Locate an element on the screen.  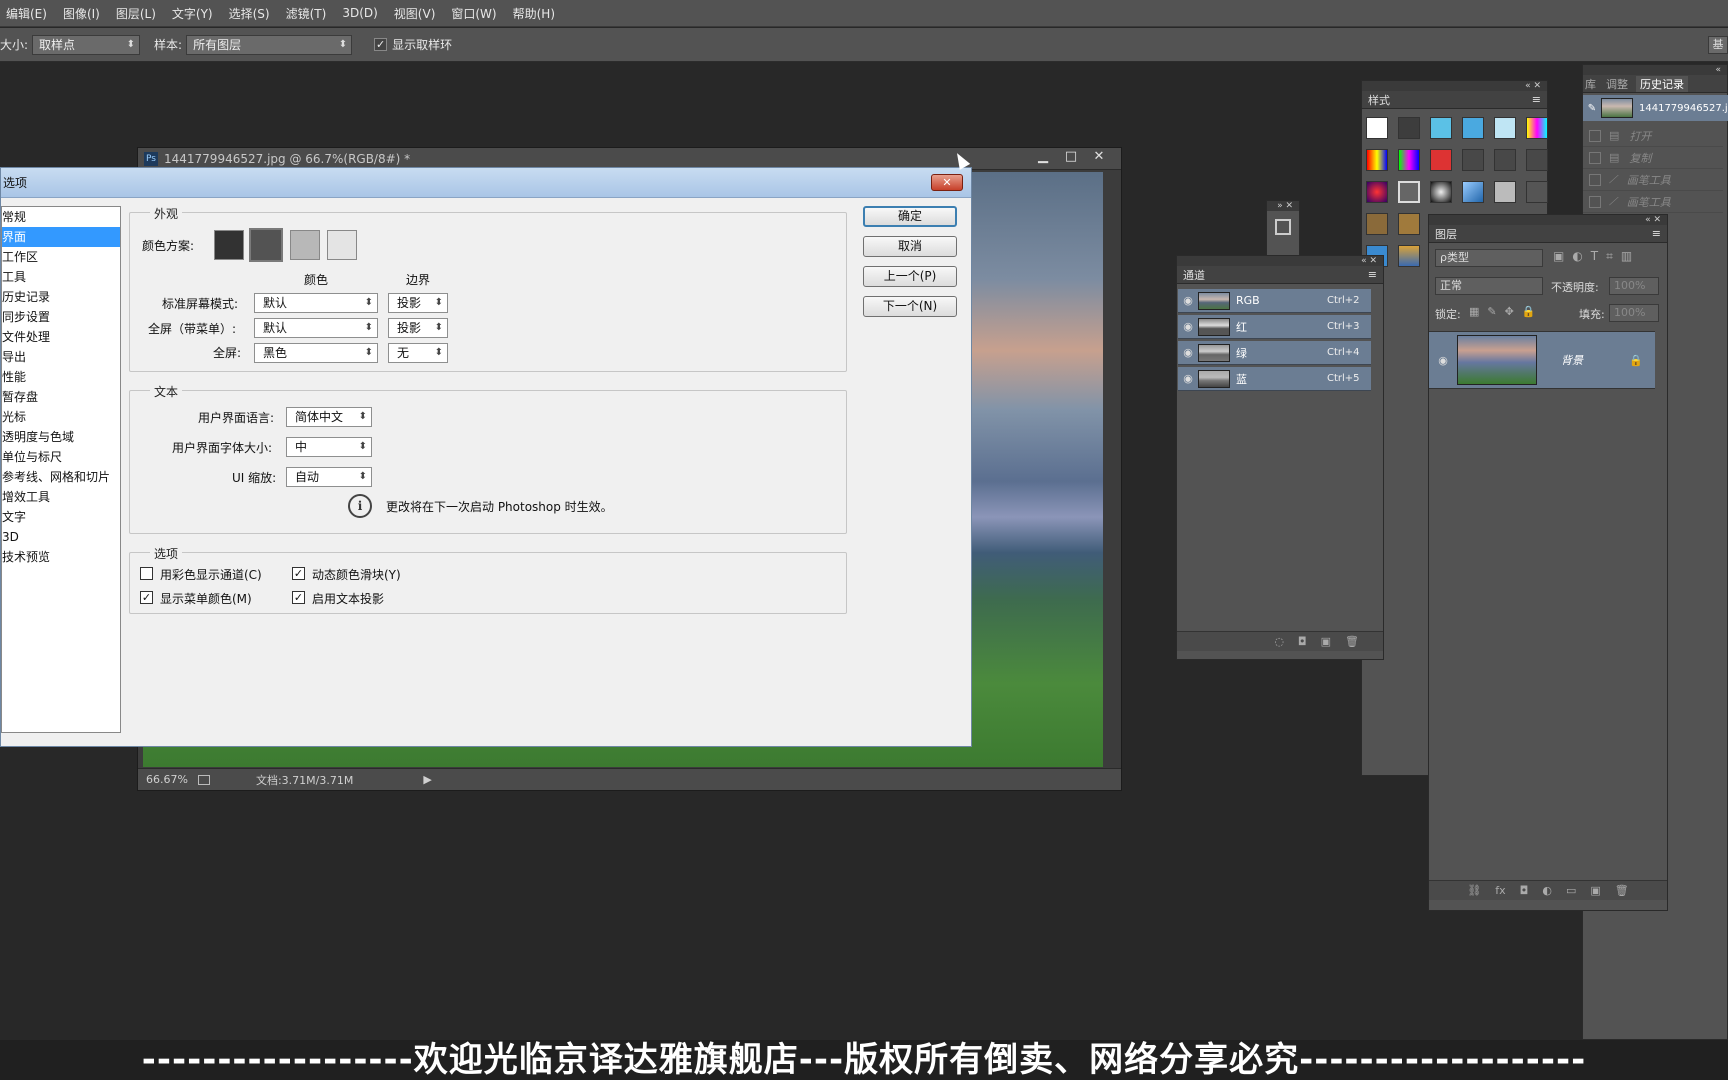
menu-3d: 3D(D) is located at coordinates (359, 13).